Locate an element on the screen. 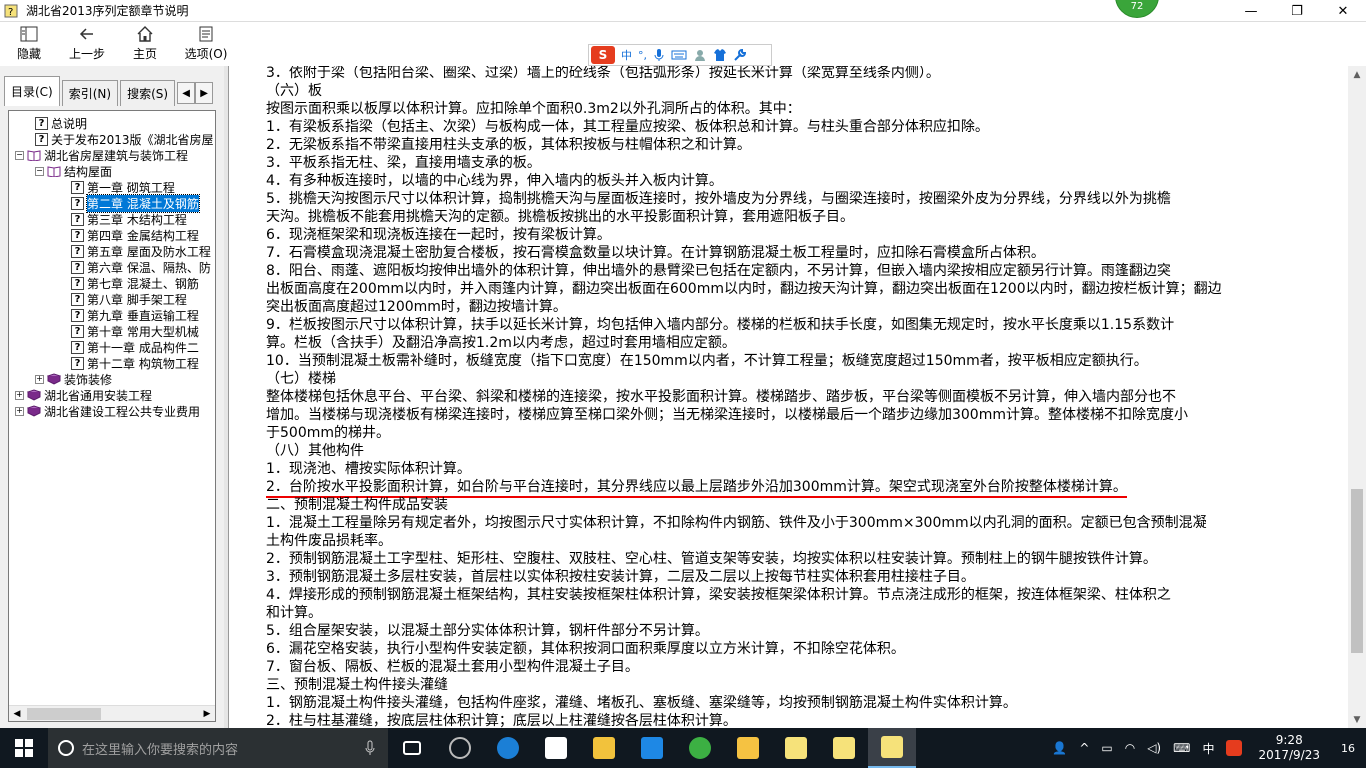 The height and width of the screenshot is (768, 1366). tree-item-structure: − 结构屋面 is located at coordinates (73, 171).